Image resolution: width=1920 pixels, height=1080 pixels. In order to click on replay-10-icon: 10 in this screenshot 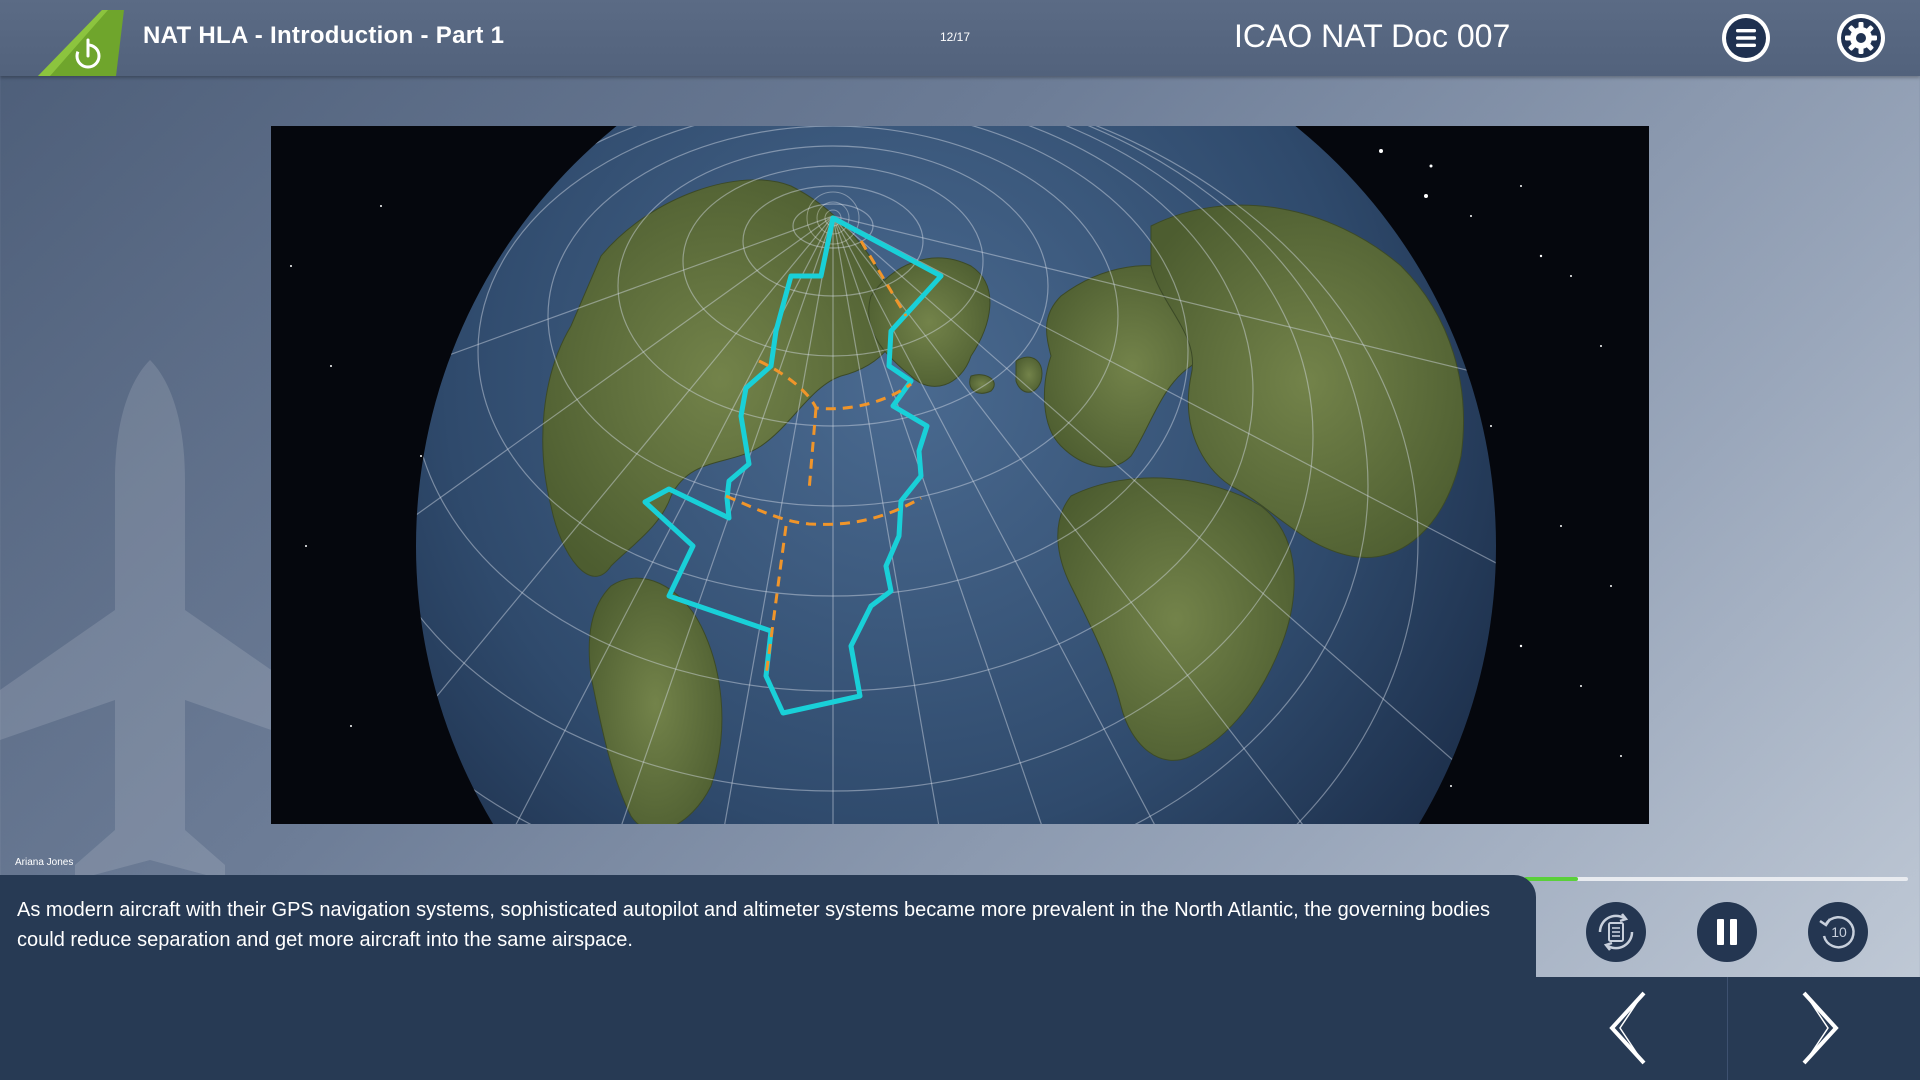, I will do `click(1838, 932)`.